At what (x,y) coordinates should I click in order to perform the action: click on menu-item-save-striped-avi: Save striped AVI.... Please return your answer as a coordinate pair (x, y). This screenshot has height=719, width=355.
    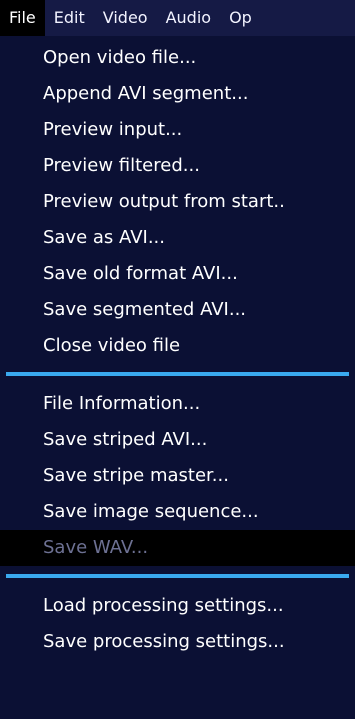
    Looking at the image, I should click on (177, 440).